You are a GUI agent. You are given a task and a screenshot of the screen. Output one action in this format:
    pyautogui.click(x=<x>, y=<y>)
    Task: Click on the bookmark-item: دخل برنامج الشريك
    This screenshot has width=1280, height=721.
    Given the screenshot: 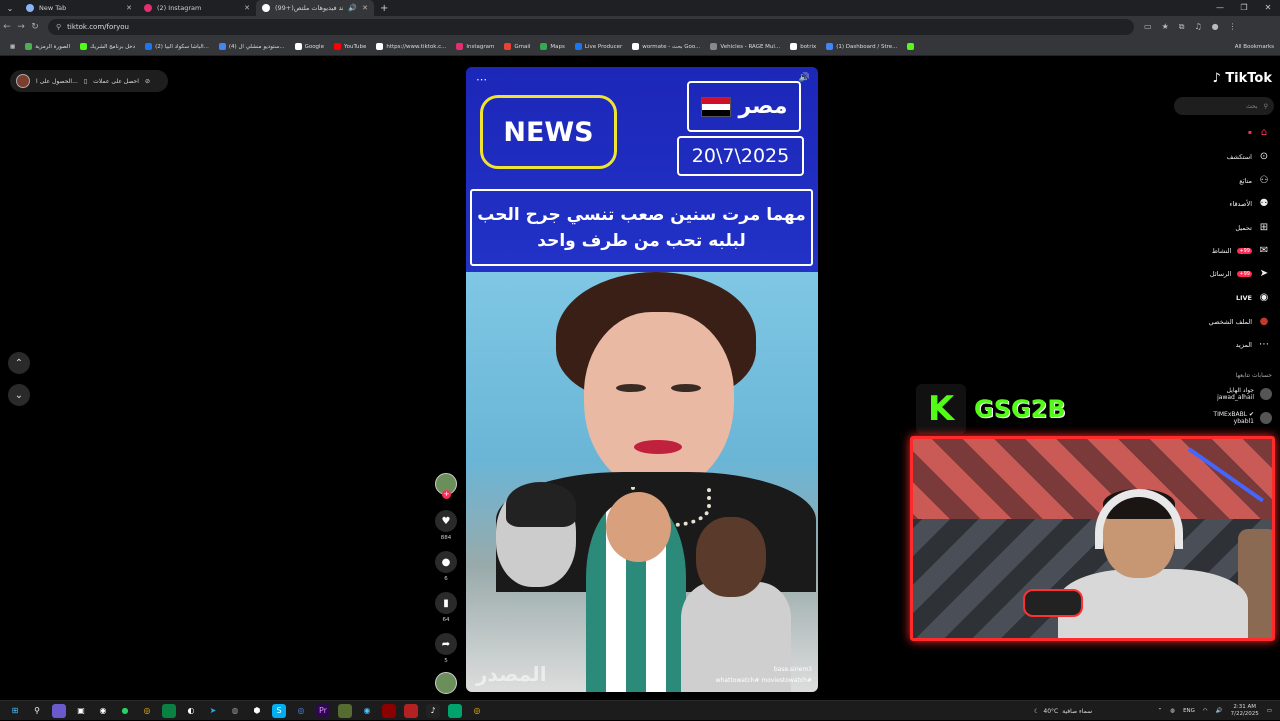 What is the action you would take?
    pyautogui.click(x=107, y=46)
    